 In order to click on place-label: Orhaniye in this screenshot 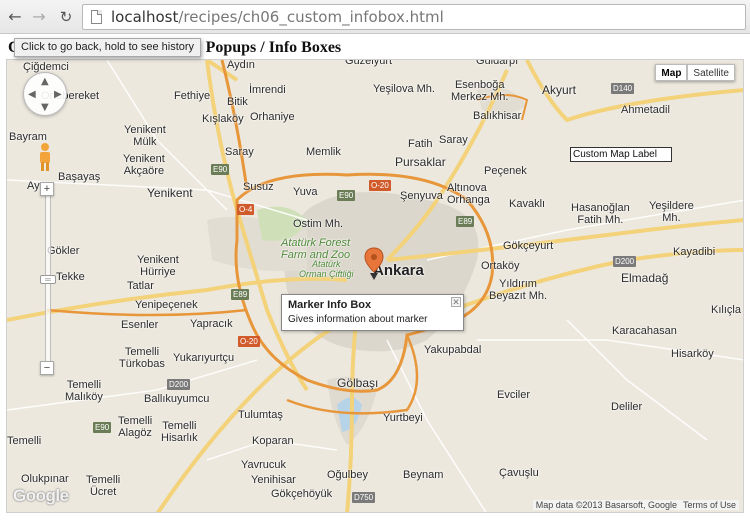, I will do `click(272, 117)`.